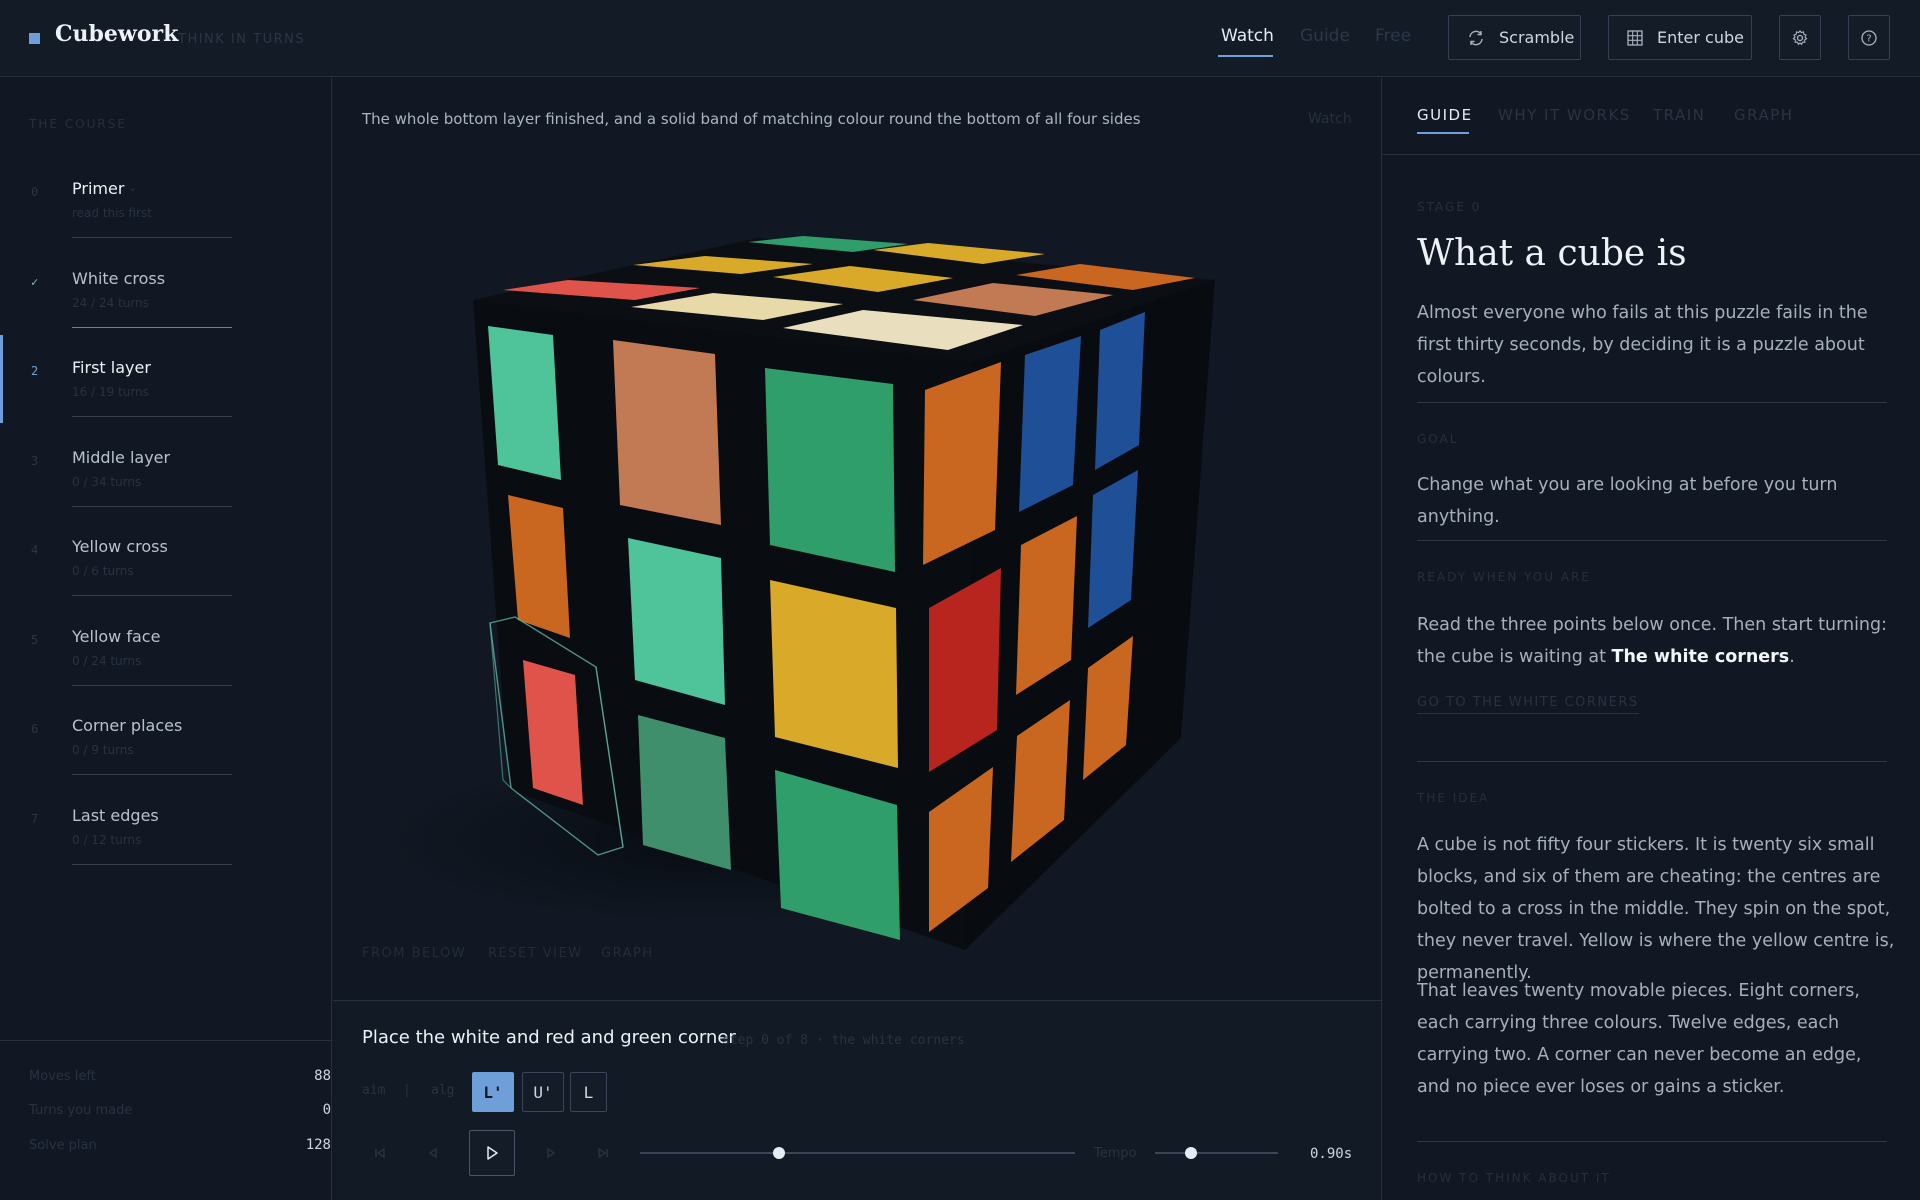  I want to click on stage-item-middle-layer: 3 Middle layer 0 / 34 turns, so click(165, 471).